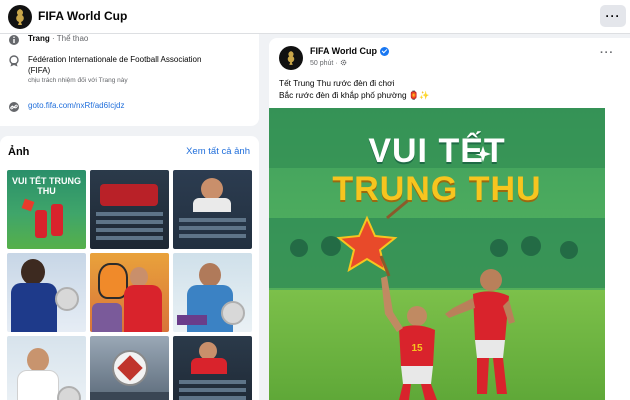  What do you see at coordinates (129, 396) in the screenshot?
I see `stadium-background` at bounding box center [129, 396].